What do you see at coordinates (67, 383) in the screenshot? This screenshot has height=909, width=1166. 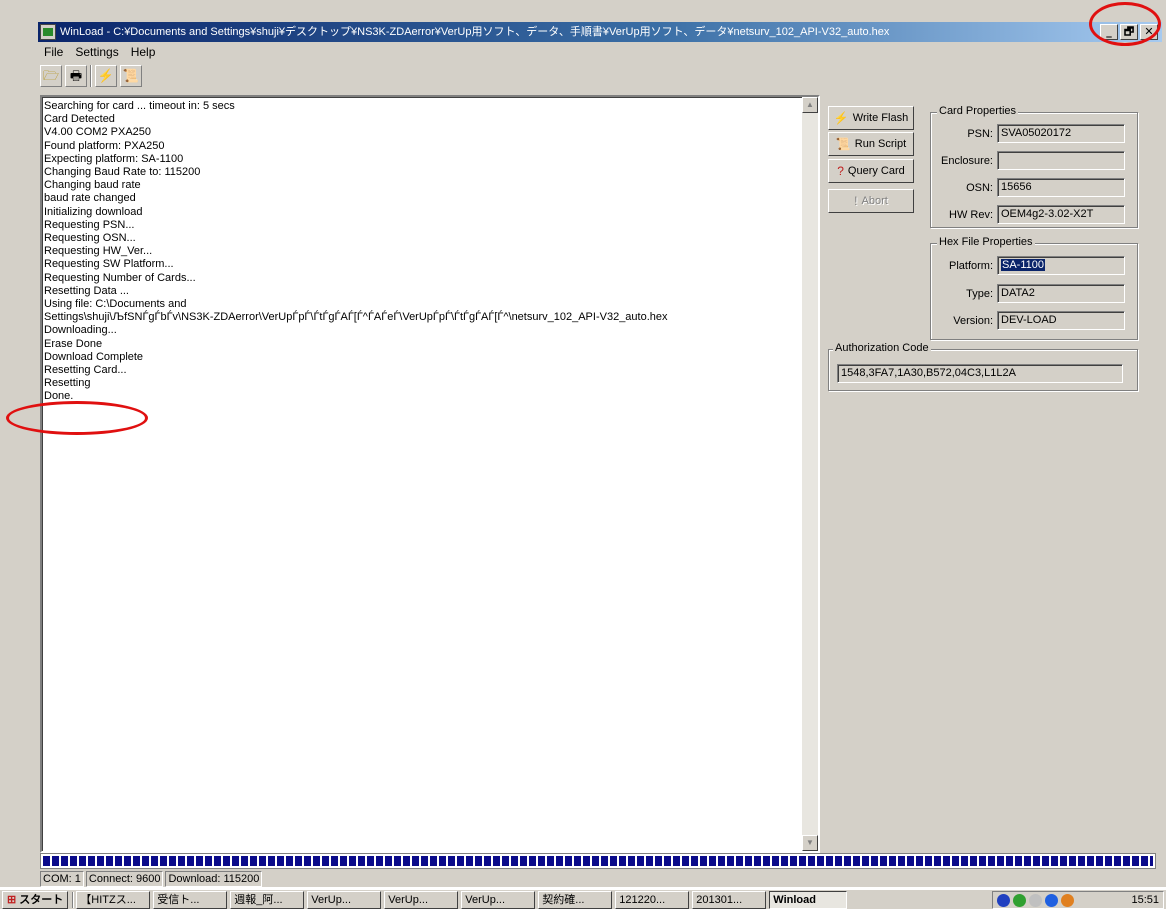 I see `log-line: Resetting` at bounding box center [67, 383].